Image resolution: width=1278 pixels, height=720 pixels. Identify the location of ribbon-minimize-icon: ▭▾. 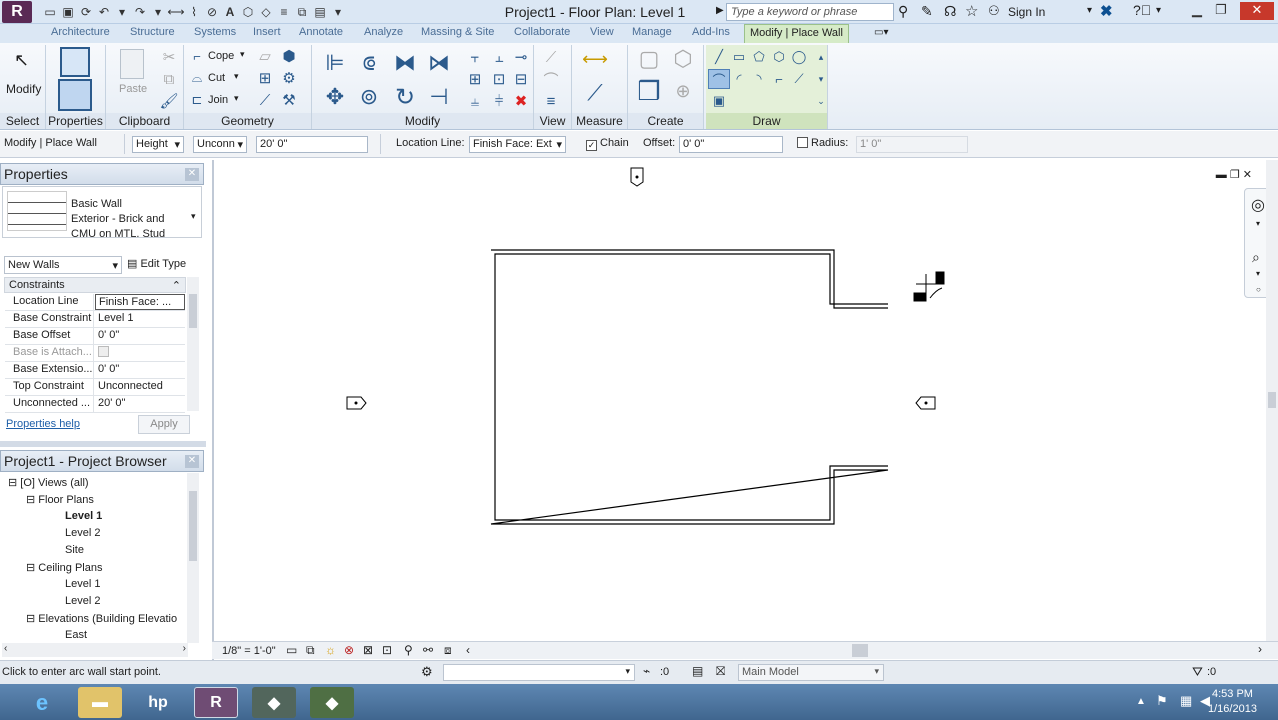
(881, 32).